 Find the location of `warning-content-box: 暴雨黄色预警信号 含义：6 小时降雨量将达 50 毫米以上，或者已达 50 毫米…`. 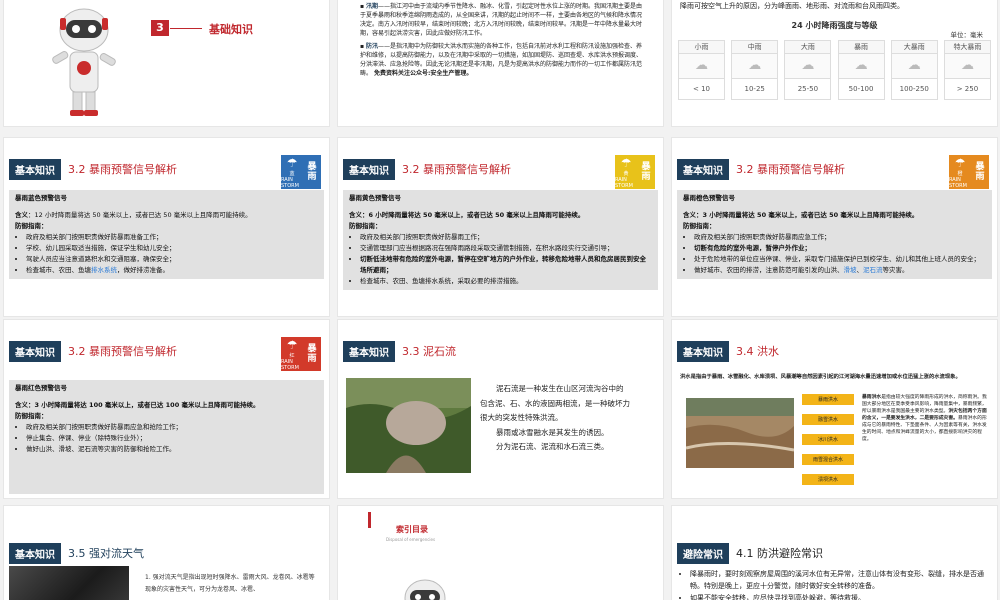

warning-content-box: 暴雨黄色预警信号 含义：6 小时降雨量将达 50 毫米以上，或者已达 50 毫米… is located at coordinates (500, 240).